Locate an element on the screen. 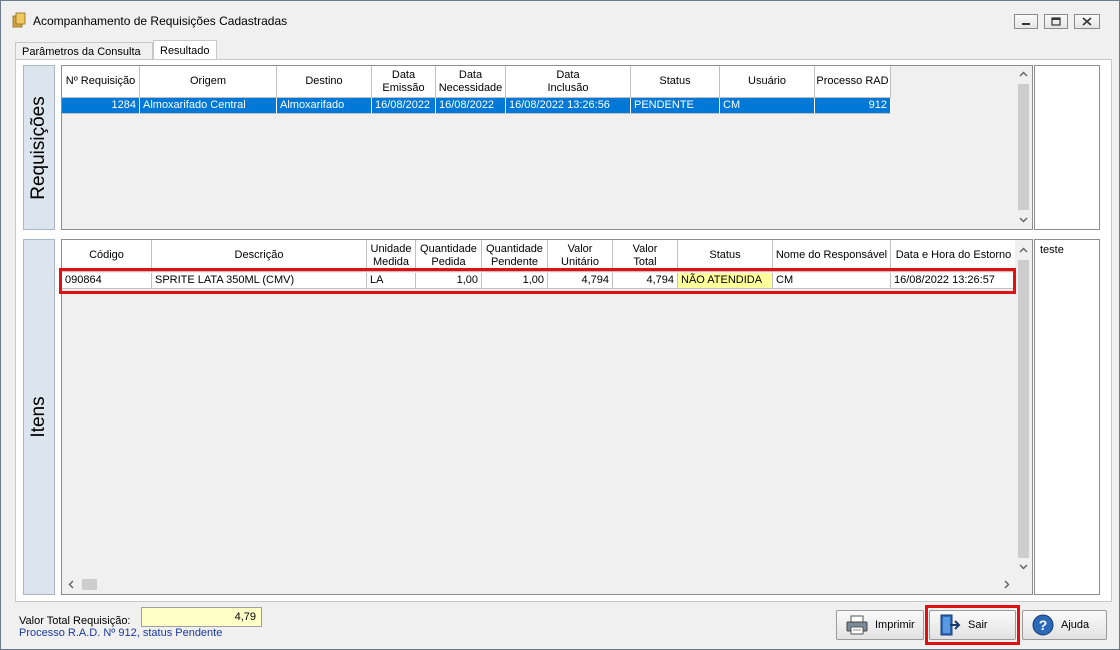 This screenshot has width=1120, height=650. col-header-unidade-medida: Unidade Medida is located at coordinates (391, 256).